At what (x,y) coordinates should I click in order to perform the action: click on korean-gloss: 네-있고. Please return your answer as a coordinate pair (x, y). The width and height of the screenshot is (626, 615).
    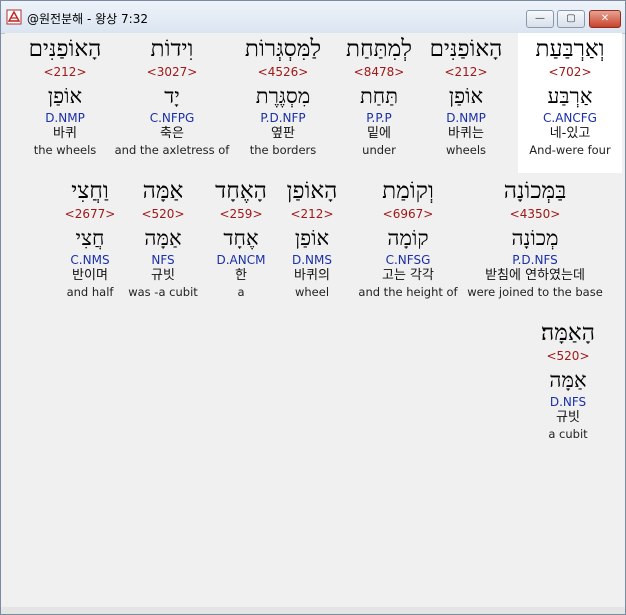
    Looking at the image, I should click on (570, 133).